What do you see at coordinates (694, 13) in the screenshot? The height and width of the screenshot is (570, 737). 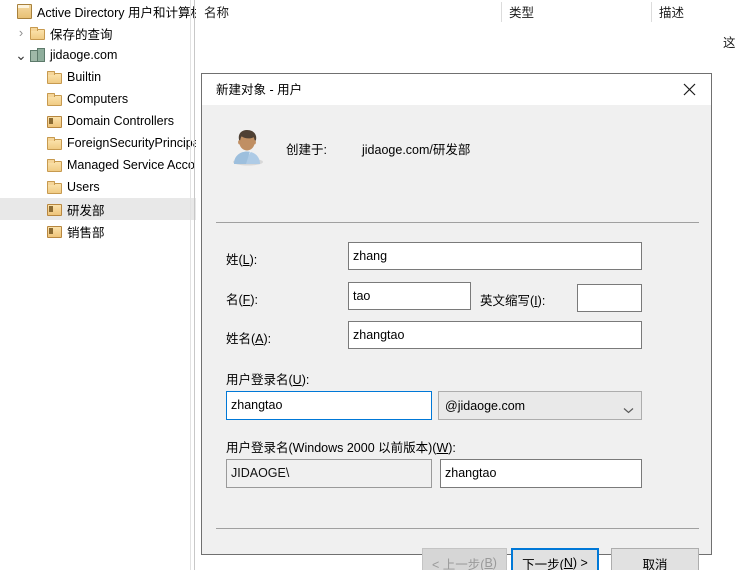 I see `column-header-description: 描述` at bounding box center [694, 13].